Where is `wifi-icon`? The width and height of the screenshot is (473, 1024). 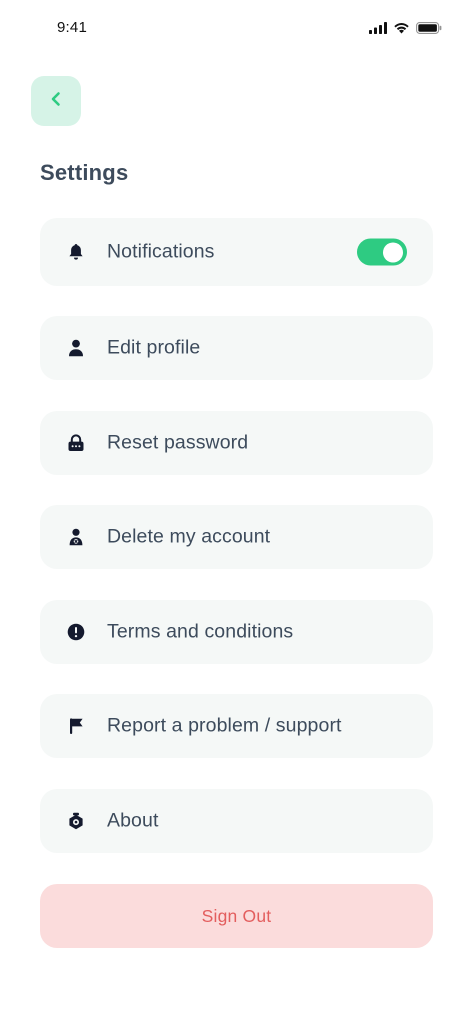
wifi-icon is located at coordinates (401, 30).